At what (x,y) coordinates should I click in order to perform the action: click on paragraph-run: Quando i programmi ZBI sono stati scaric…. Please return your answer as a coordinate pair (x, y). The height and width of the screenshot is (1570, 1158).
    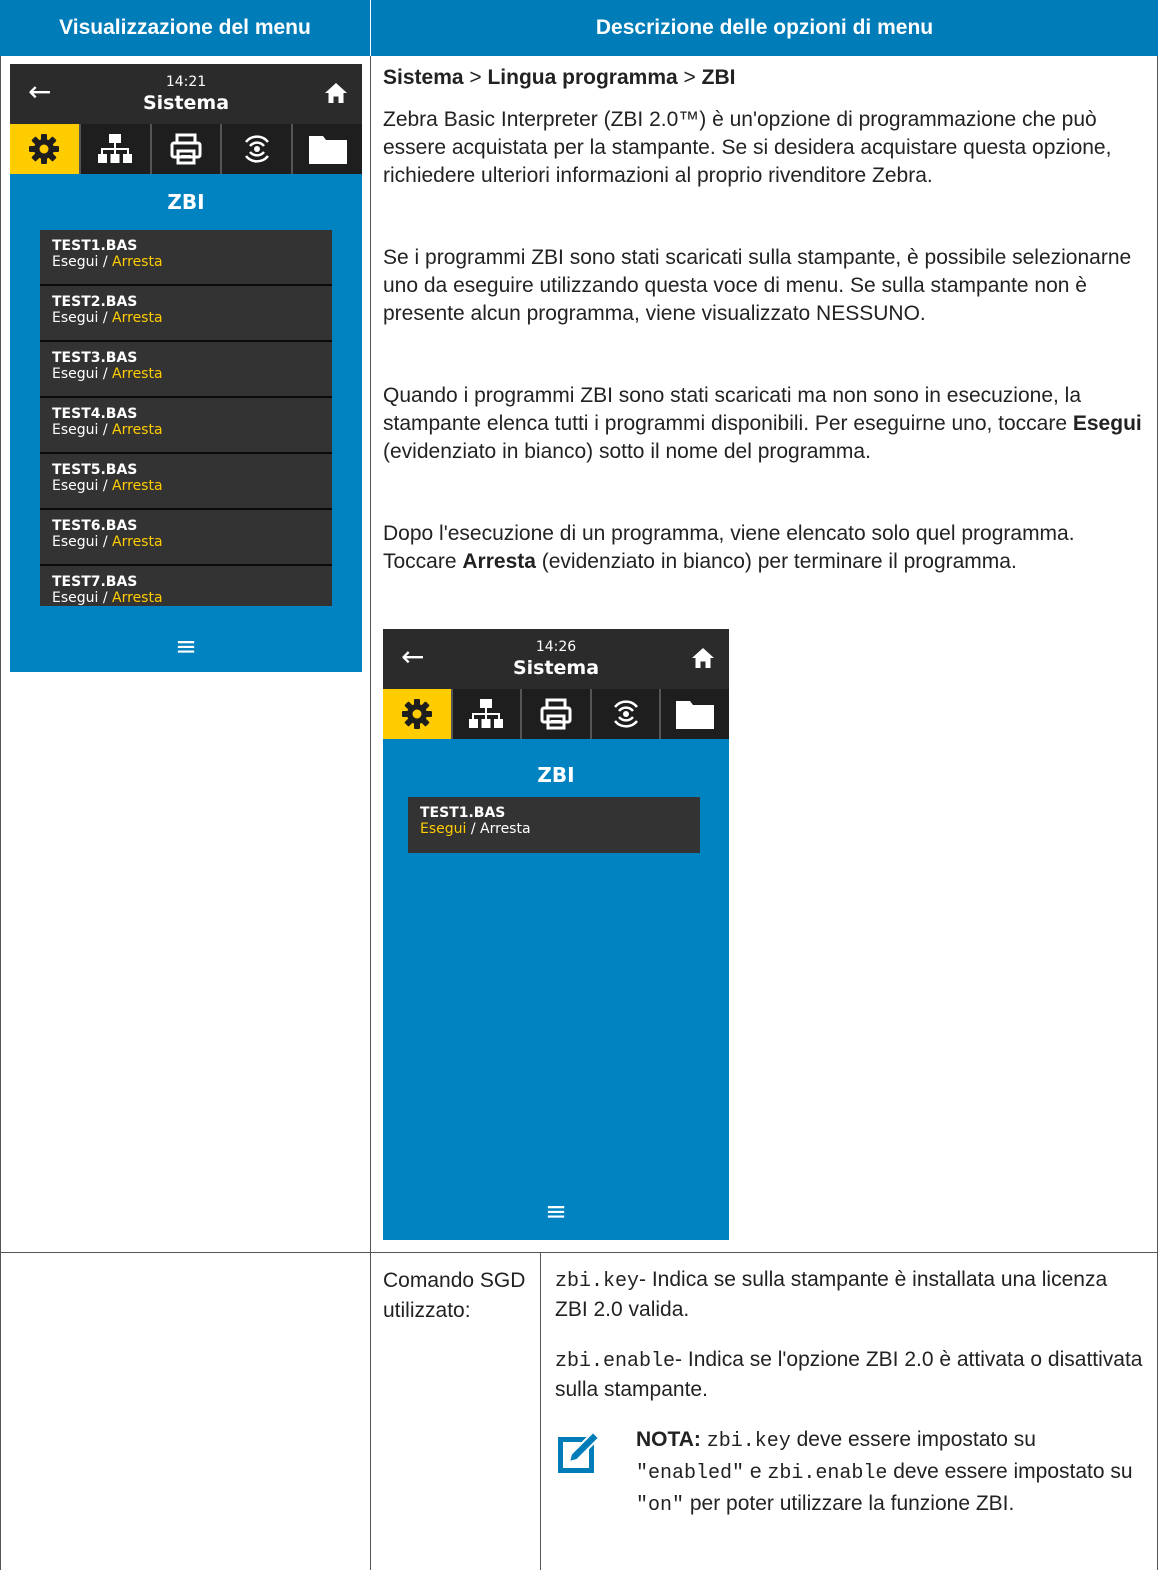
    Looking at the image, I should click on (765, 424).